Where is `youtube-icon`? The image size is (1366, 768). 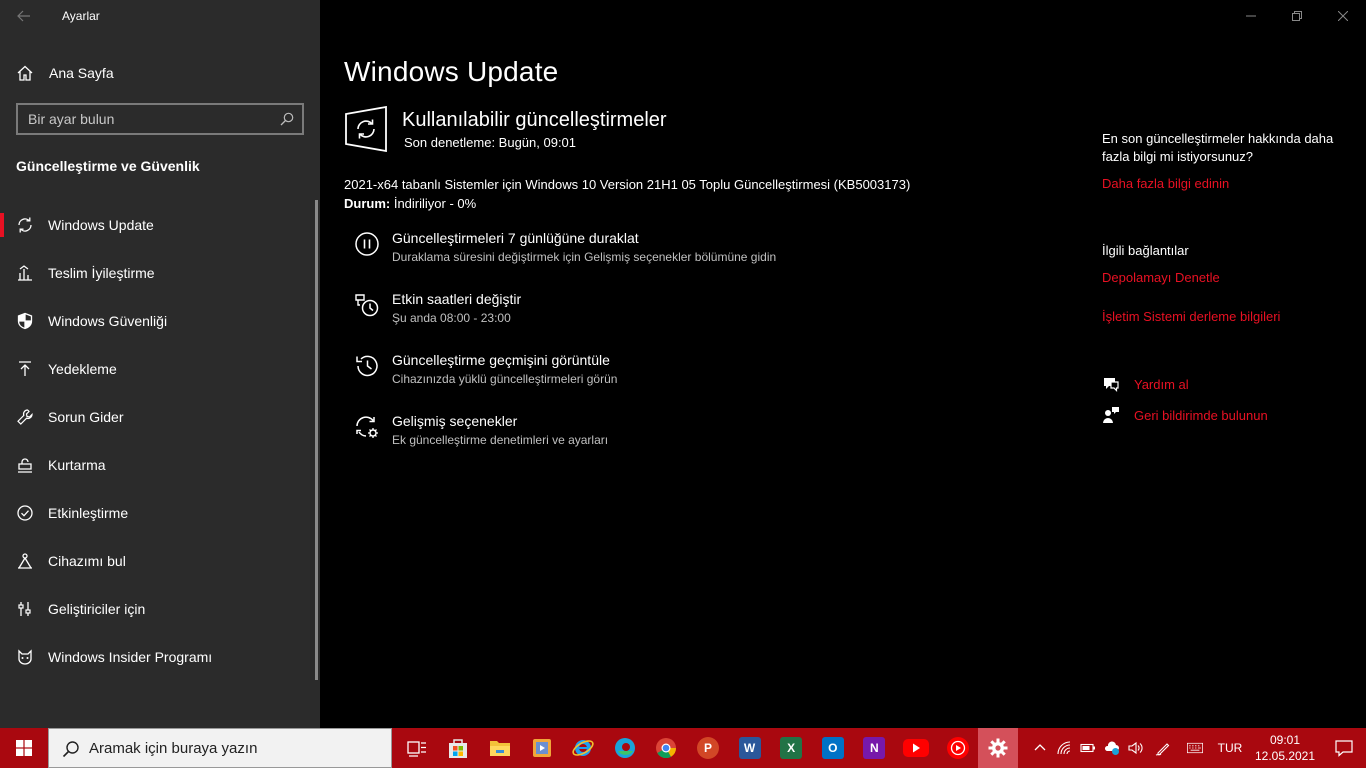 youtube-icon is located at coordinates (915, 748).